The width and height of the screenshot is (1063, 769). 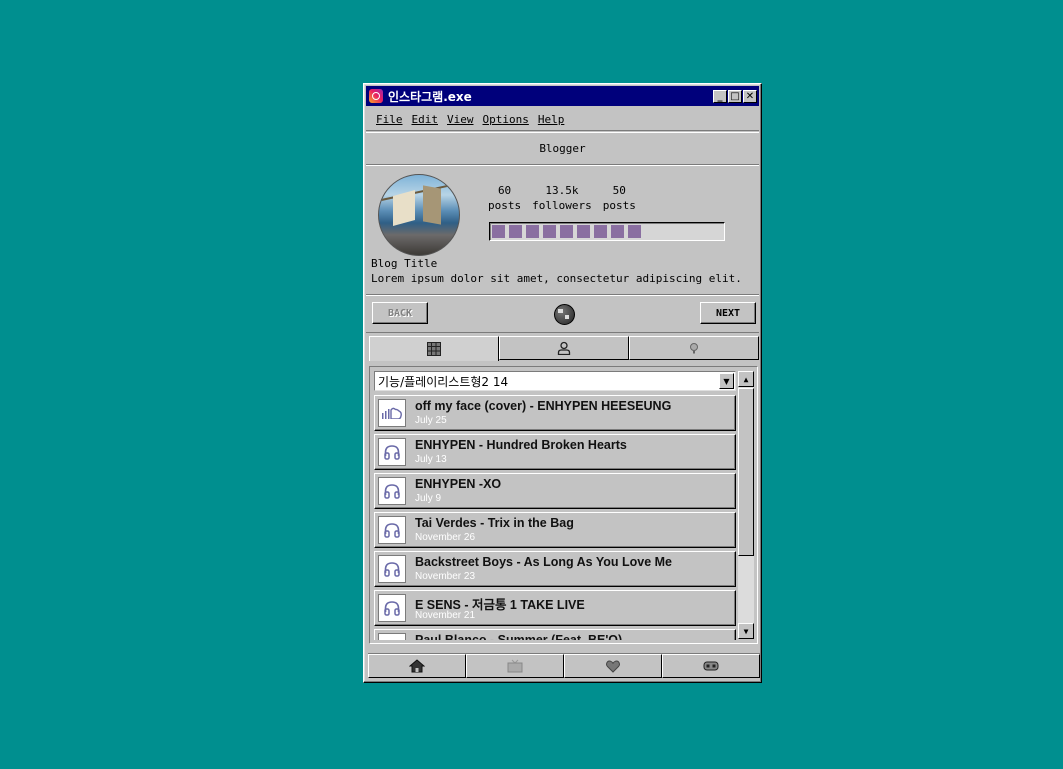 I want to click on gamepad-icon, so click(x=711, y=666).